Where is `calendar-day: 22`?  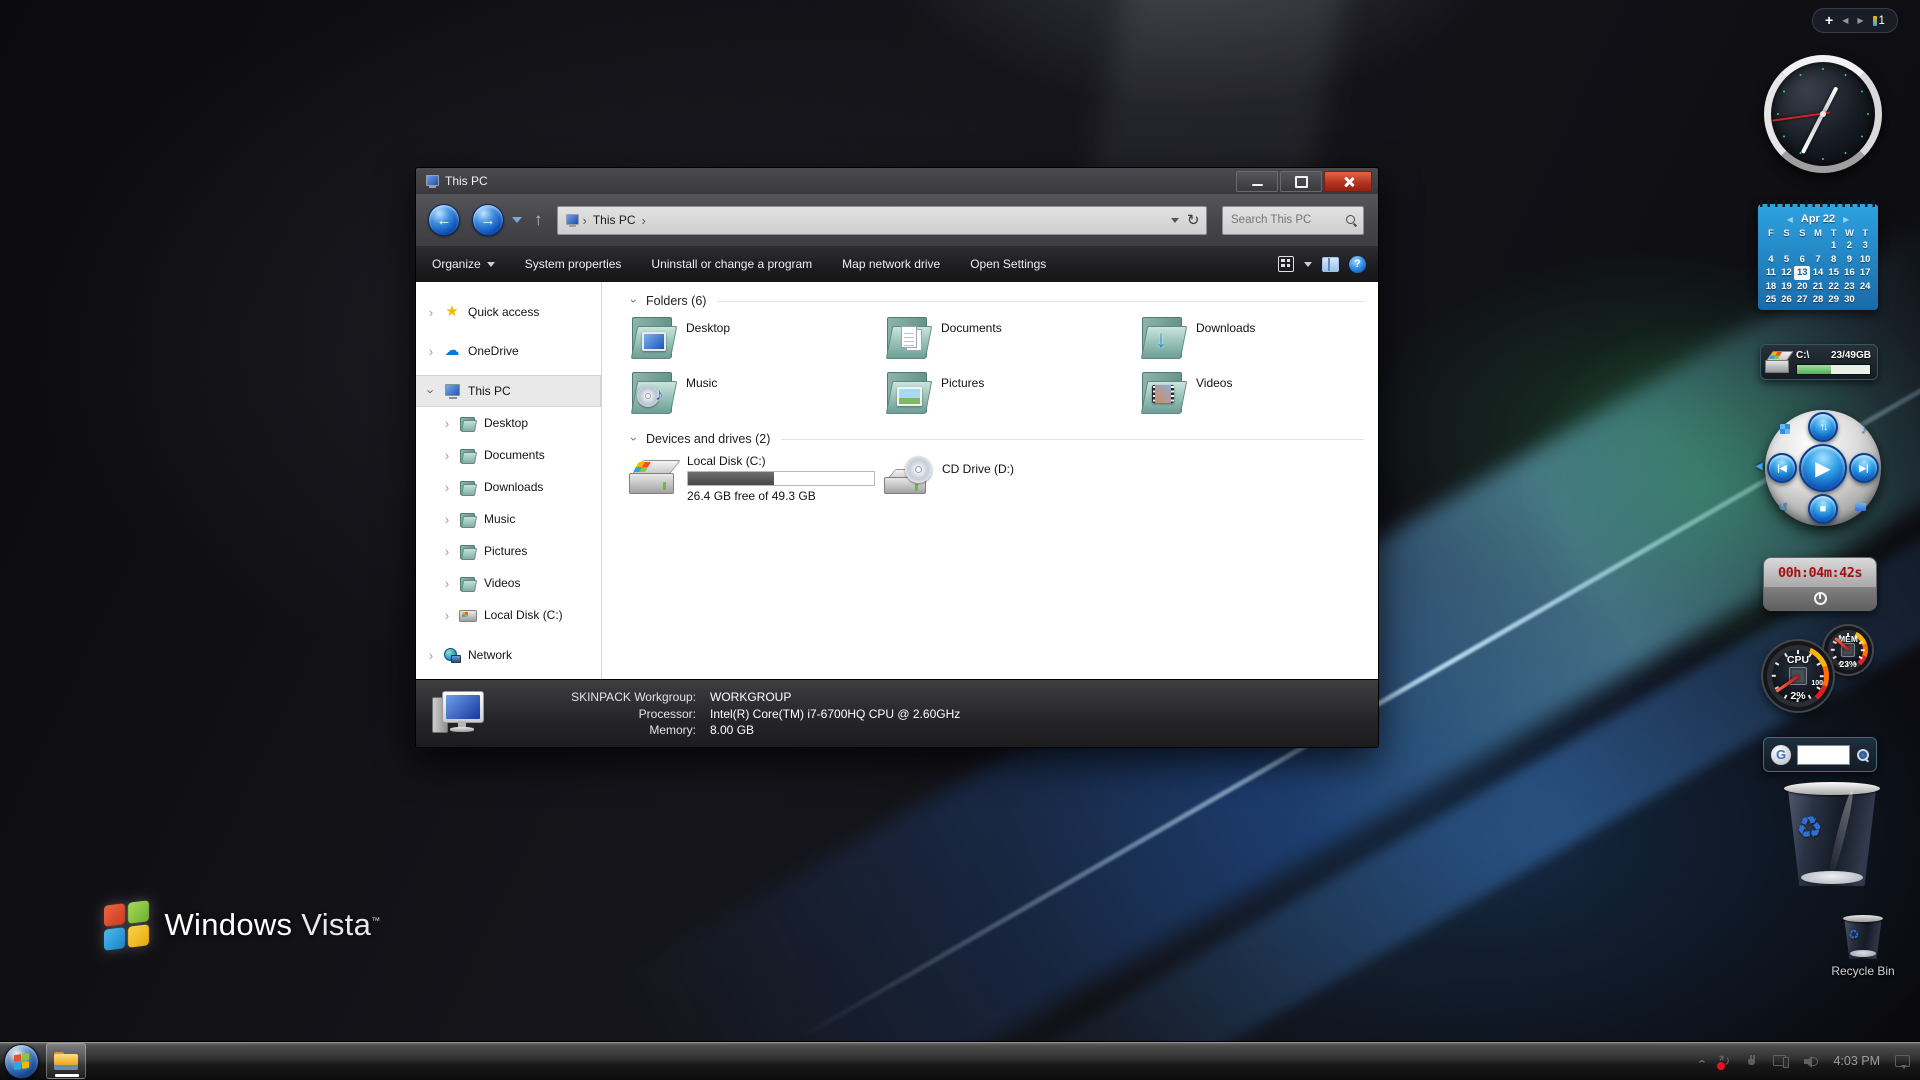
calendar-day: 22 is located at coordinates (1834, 287).